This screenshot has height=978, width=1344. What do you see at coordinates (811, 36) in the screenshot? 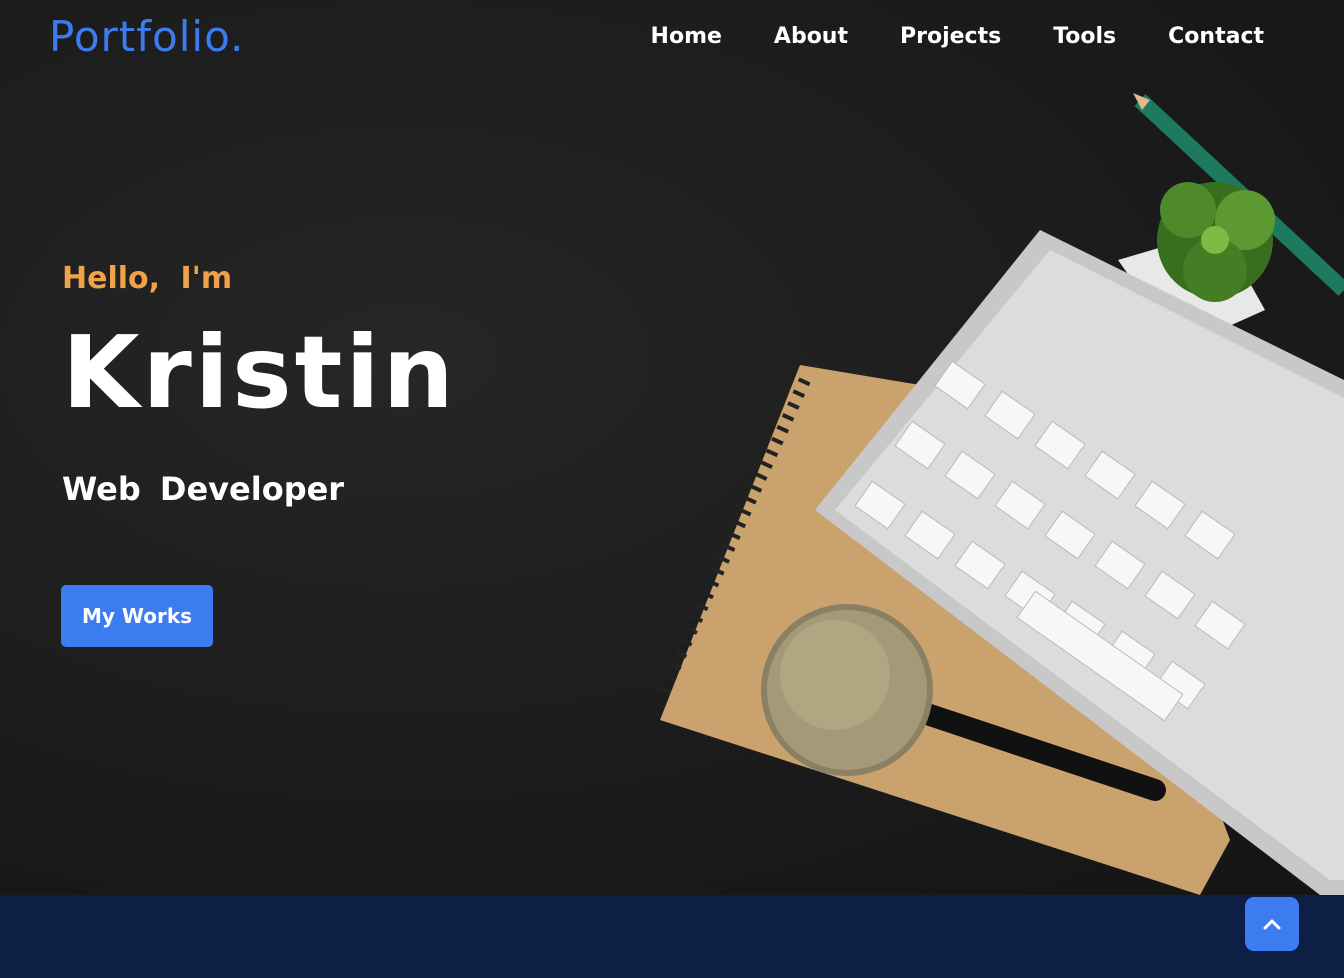
I see `nav-link-about: About` at bounding box center [811, 36].